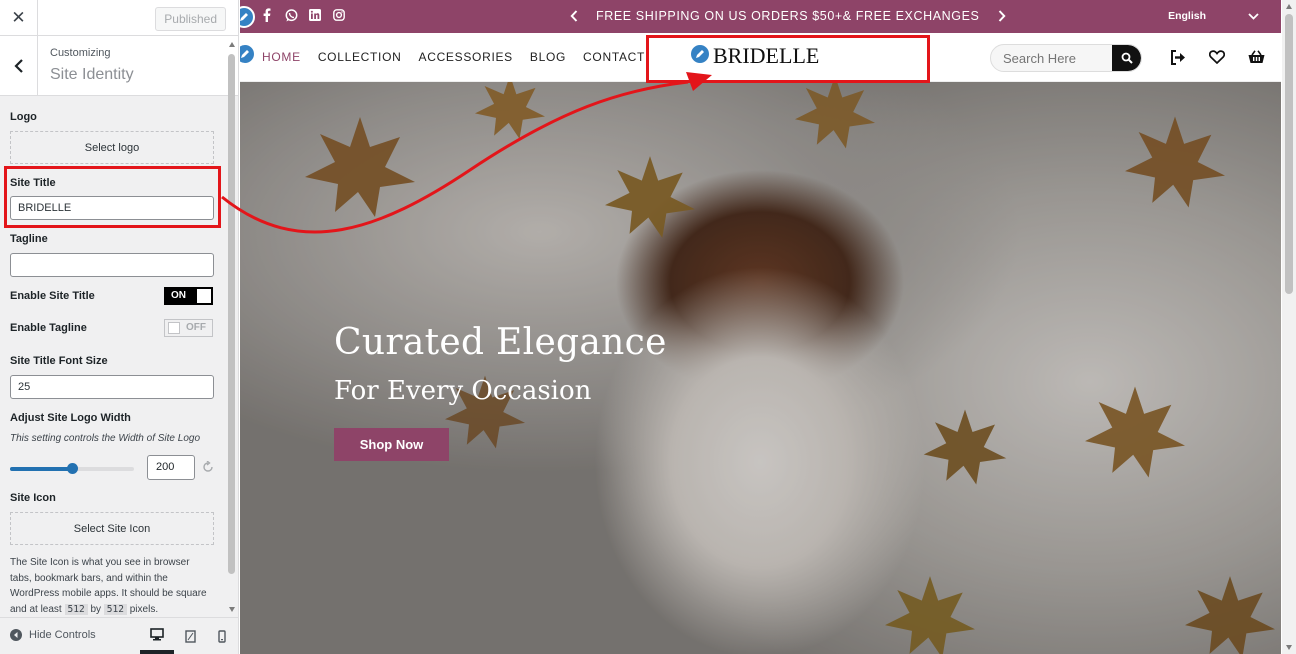 The height and width of the screenshot is (654, 1296). Describe the element at coordinates (221, 636) in the screenshot. I see `mobile-icon` at that location.